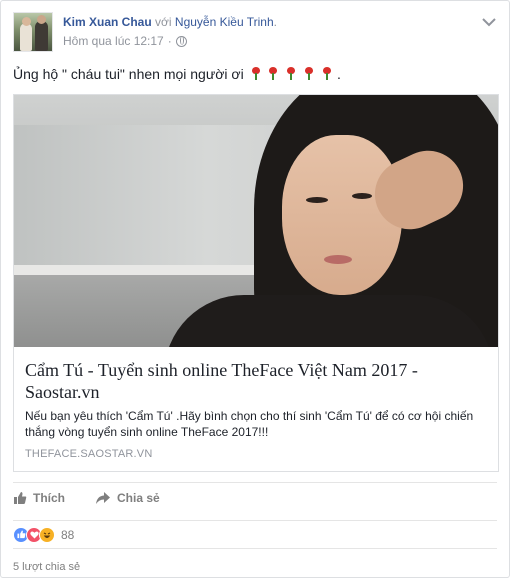 The image size is (510, 578). Describe the element at coordinates (128, 74) in the screenshot. I see `post-message-text: Ủng hộ " cháu tui" nhen mọi người ơi` at that location.